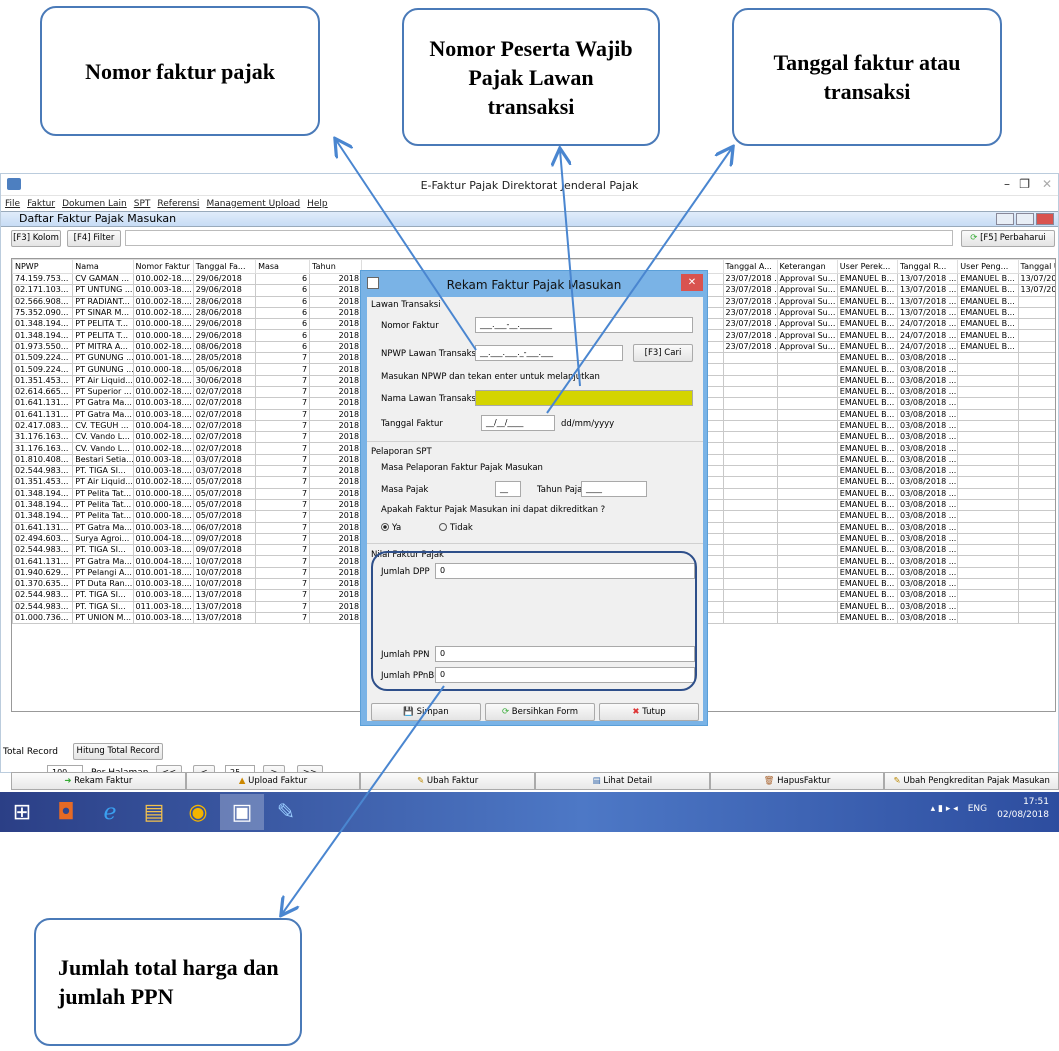 The width and height of the screenshot is (1059, 1051). I want to click on menu-help: Help, so click(317, 204).